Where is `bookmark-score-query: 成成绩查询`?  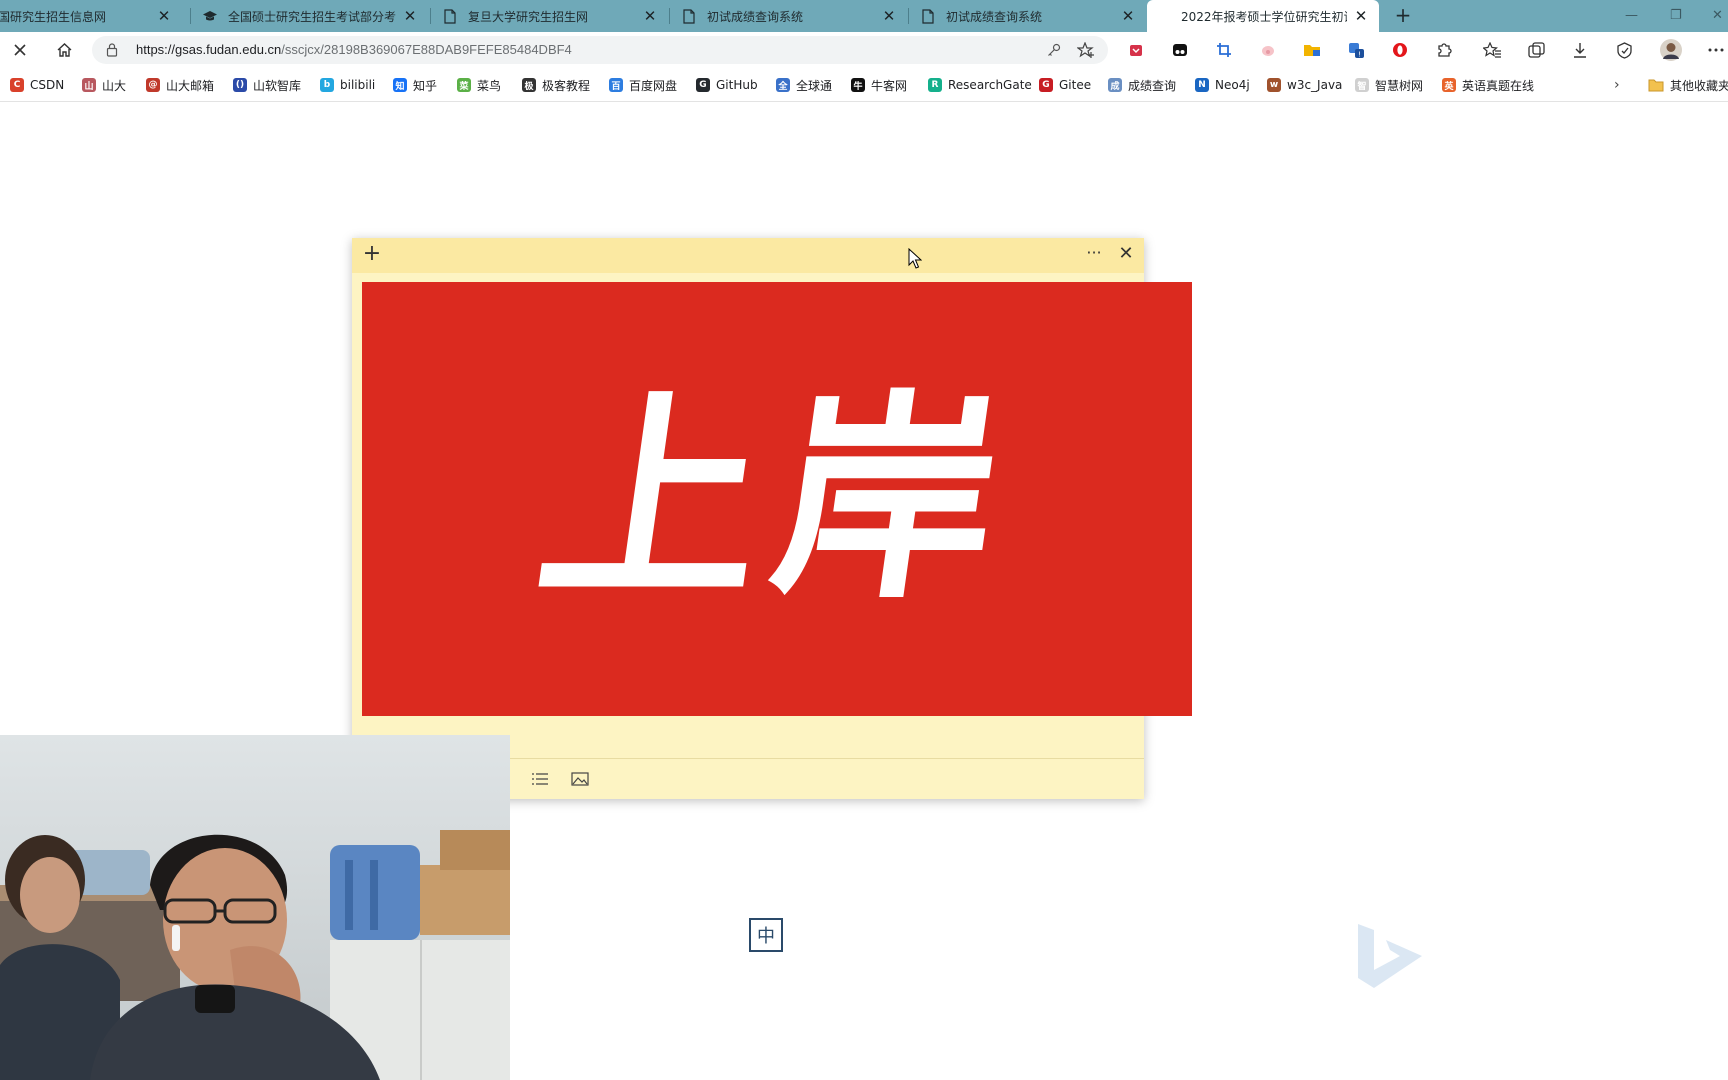 bookmark-score-query: 成成绩查询 is located at coordinates (1142, 85).